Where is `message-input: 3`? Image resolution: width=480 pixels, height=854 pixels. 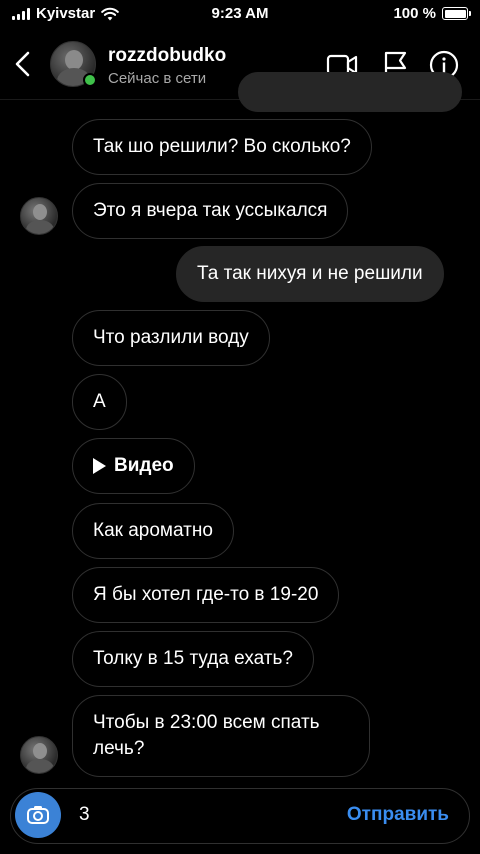 message-input: 3 is located at coordinates (84, 815).